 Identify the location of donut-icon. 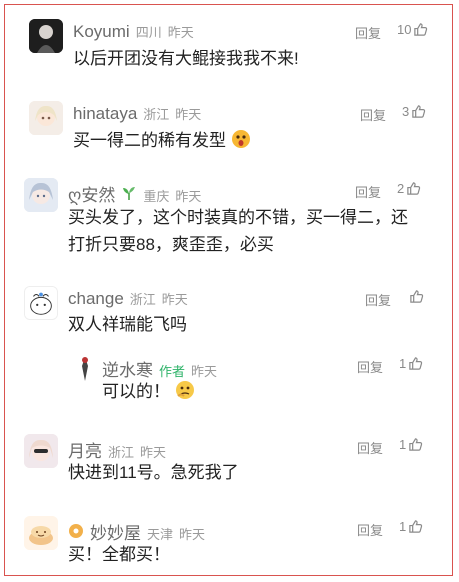
(76, 531).